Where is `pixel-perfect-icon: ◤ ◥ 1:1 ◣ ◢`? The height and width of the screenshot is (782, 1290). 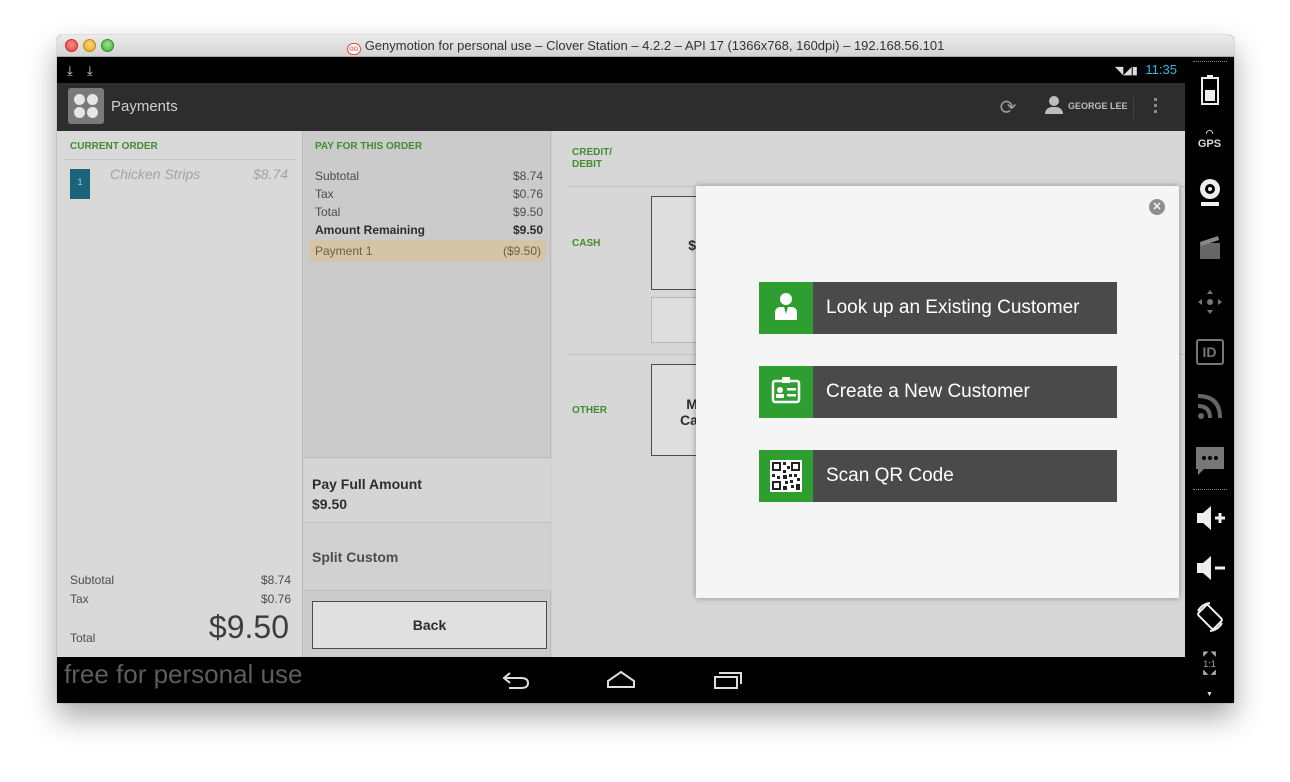 pixel-perfect-icon: ◤ ◥ 1:1 ◣ ◢ is located at coordinates (1209, 664).